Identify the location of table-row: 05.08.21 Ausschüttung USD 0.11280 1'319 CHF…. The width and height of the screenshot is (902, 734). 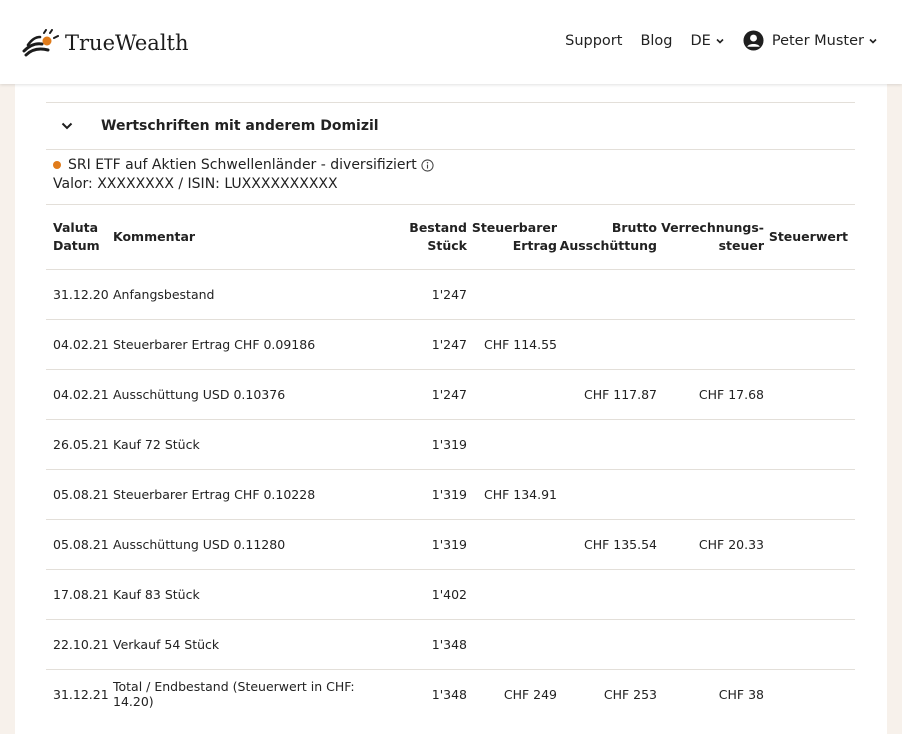
(450, 544).